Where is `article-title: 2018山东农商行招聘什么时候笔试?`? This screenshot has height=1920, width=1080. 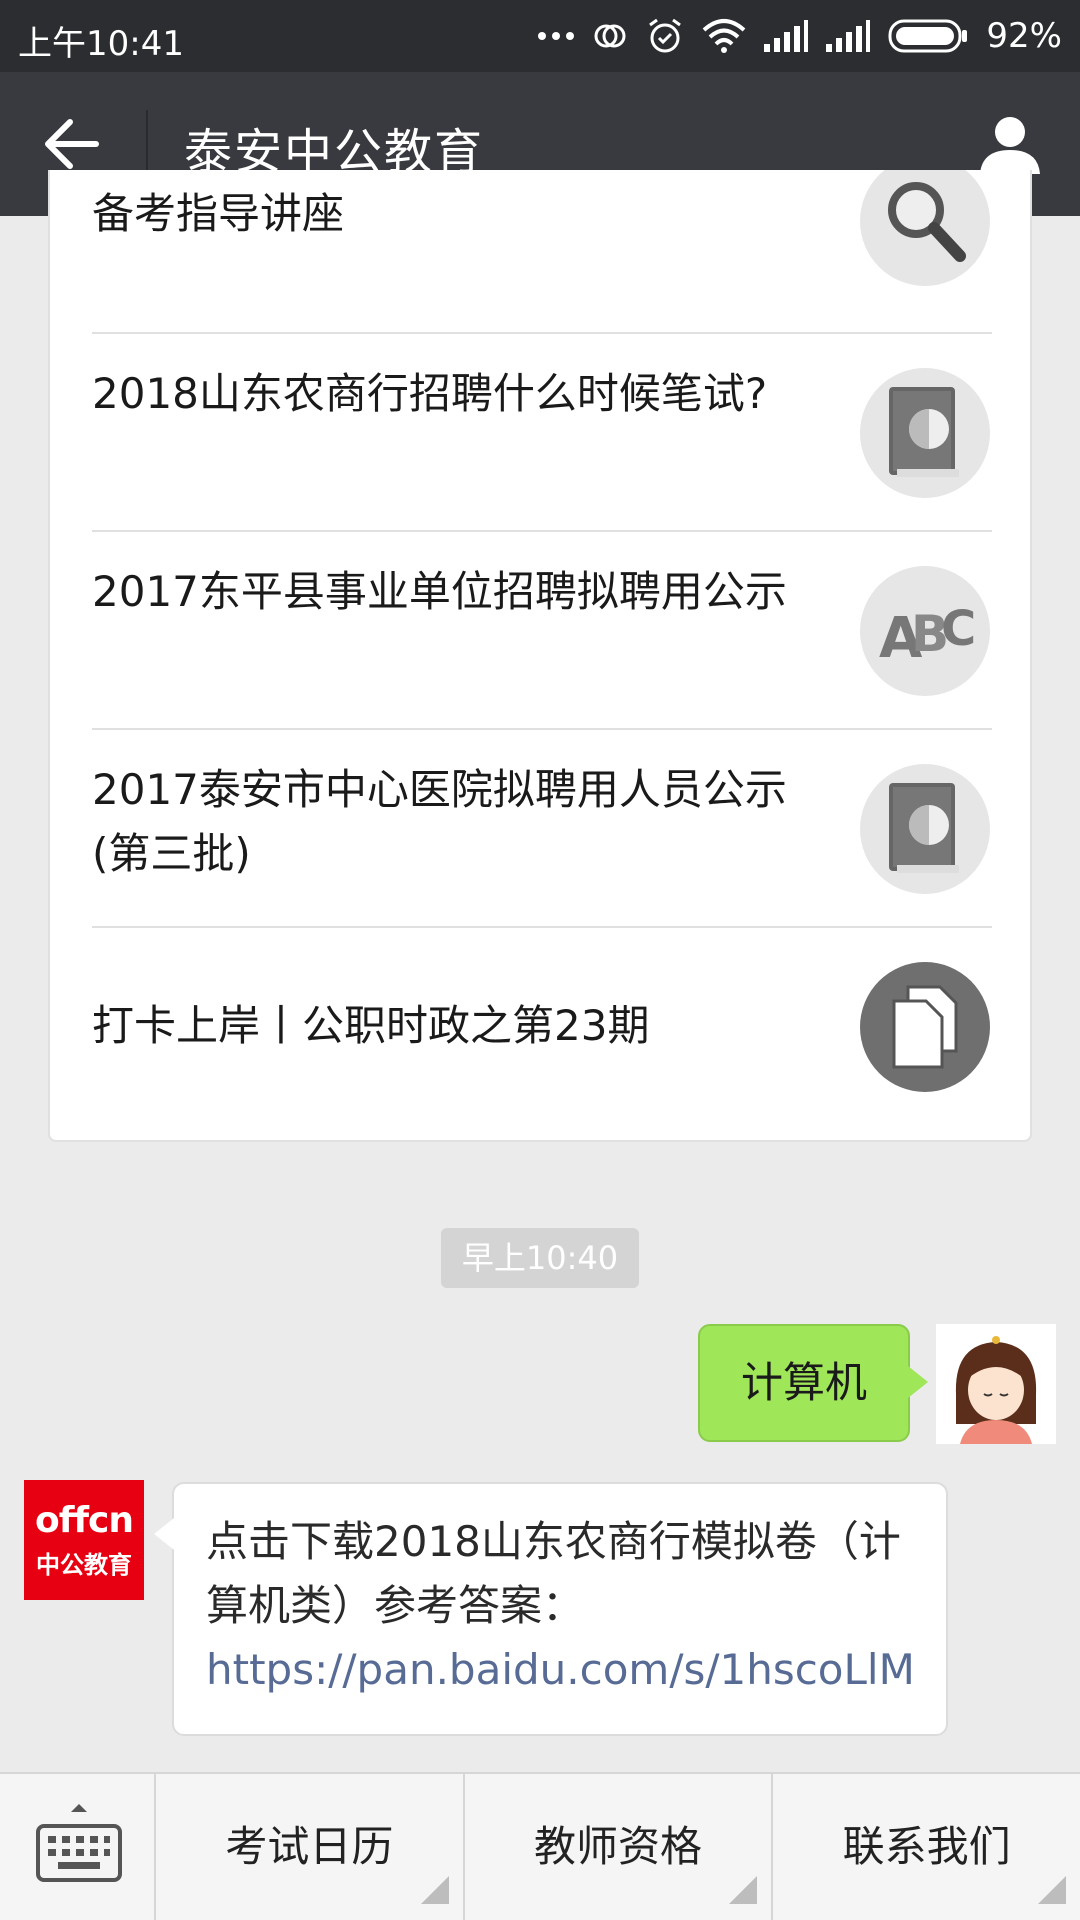
article-title: 2018山东农商行招聘什么时候笔试? is located at coordinates (430, 393).